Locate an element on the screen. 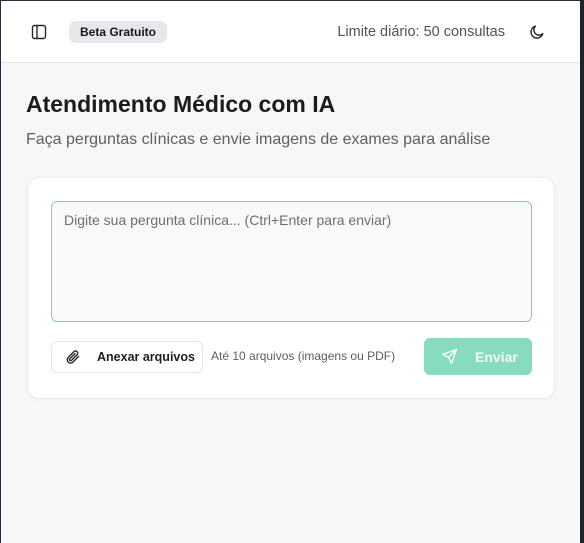 This screenshot has width=584, height=543. beta-badge: Beta Gratuito is located at coordinates (118, 32).